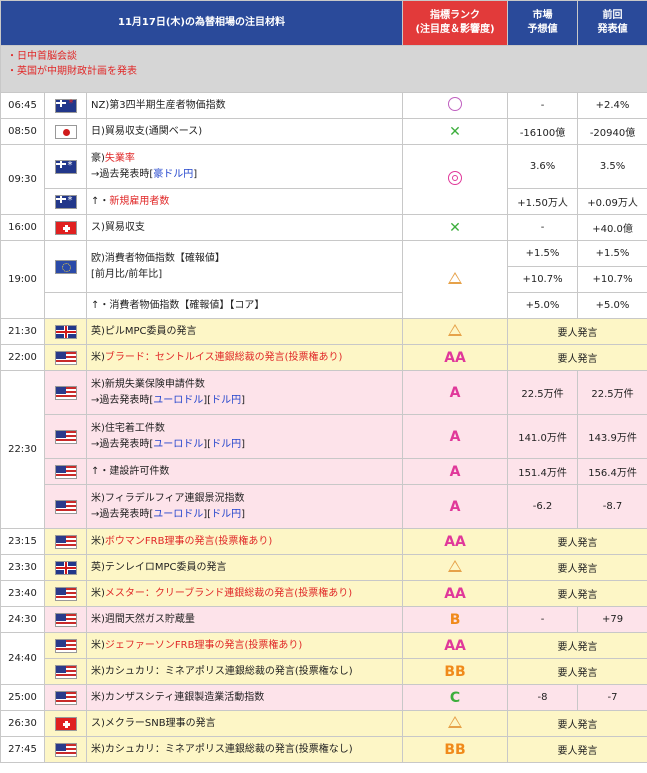  I want to click on previous-value: +40.0億, so click(612, 227).